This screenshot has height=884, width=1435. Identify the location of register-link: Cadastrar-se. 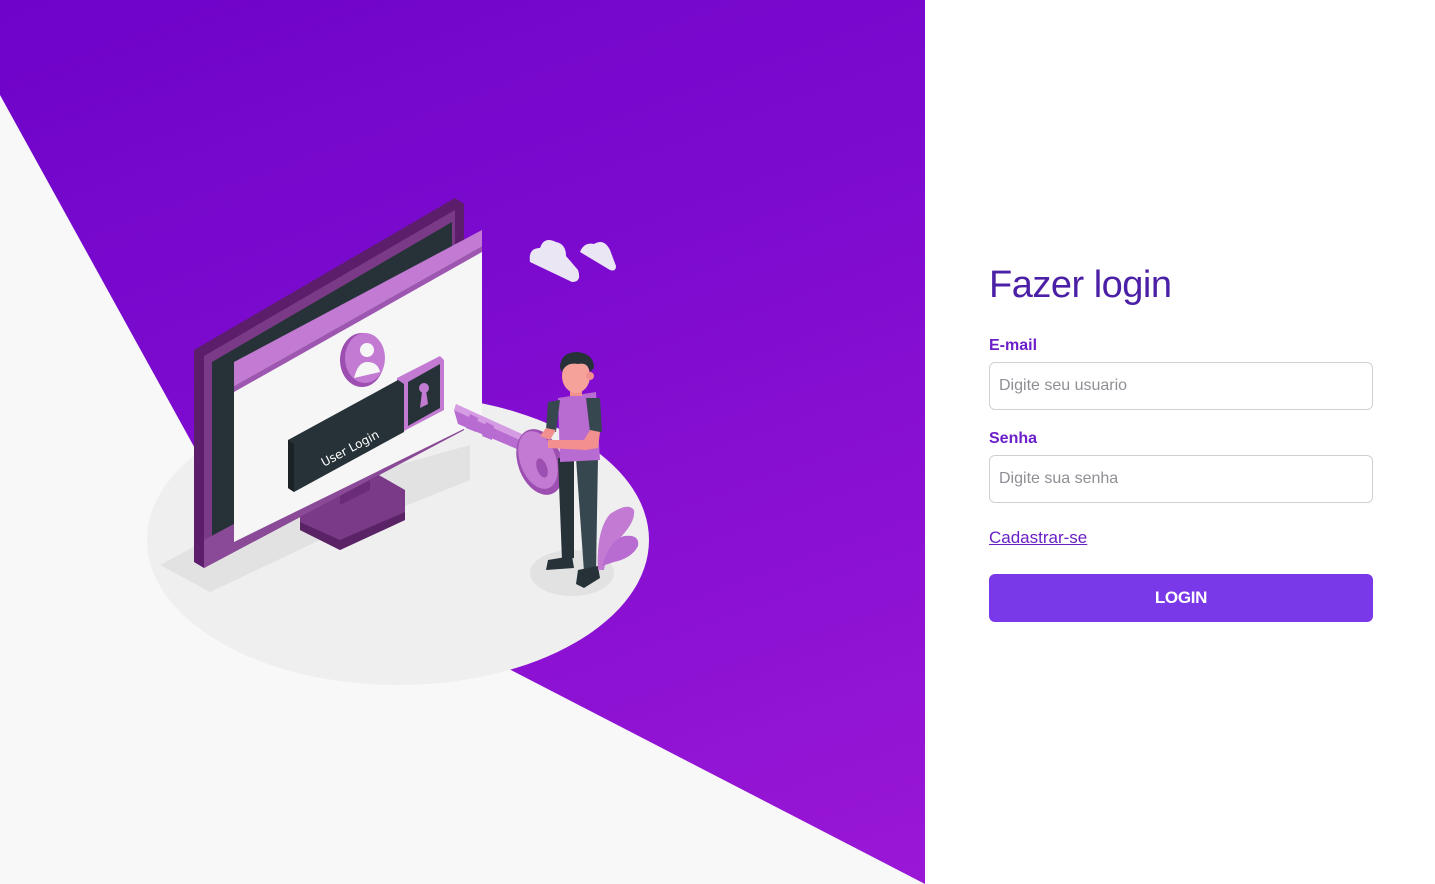
(1038, 538).